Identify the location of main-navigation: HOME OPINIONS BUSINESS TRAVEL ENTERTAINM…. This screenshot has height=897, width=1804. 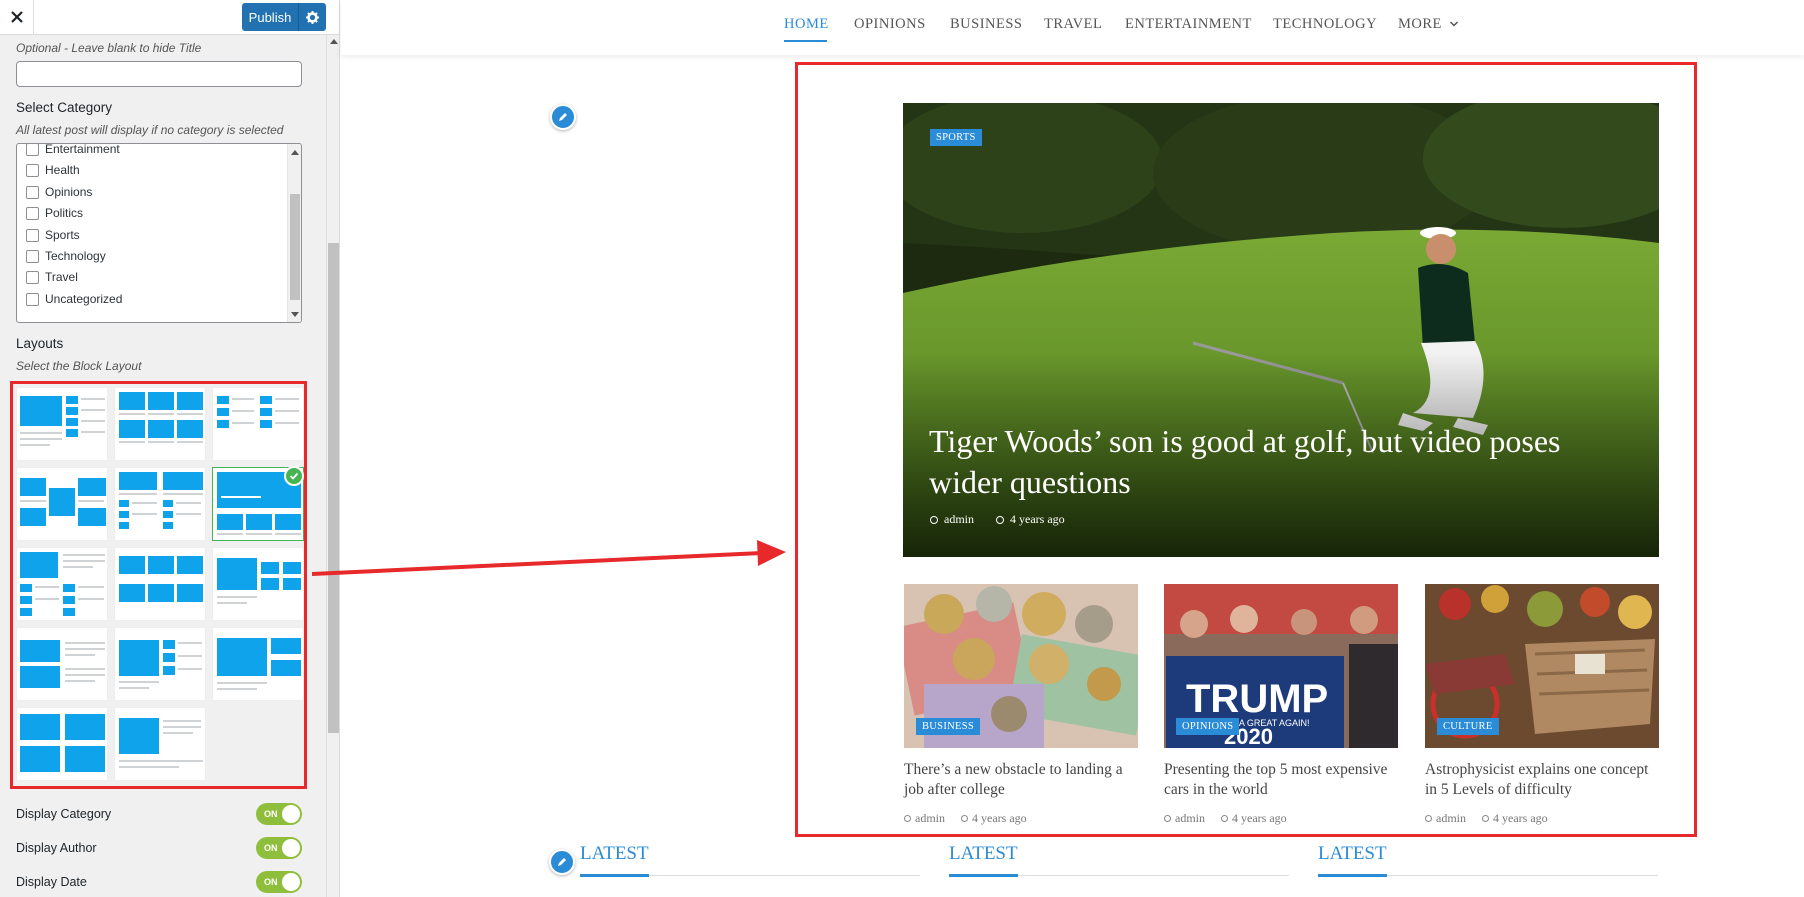
(1072, 27).